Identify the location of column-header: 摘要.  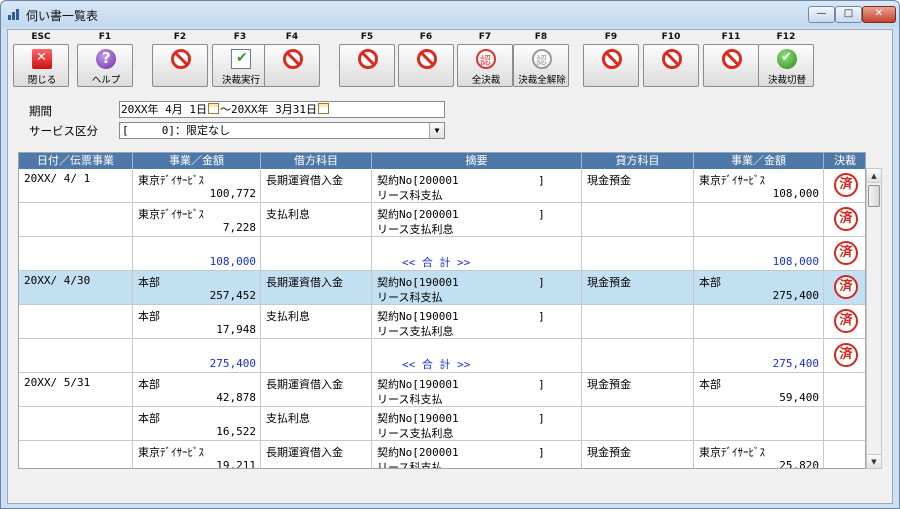
(477, 161).